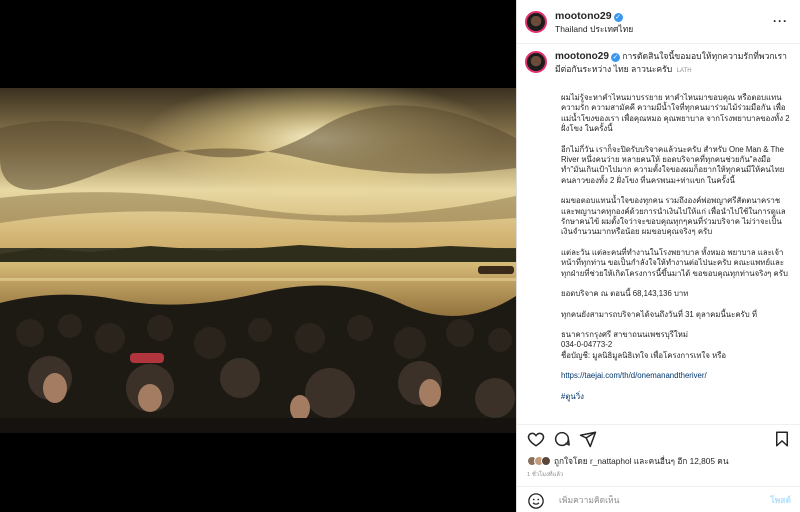 The height and width of the screenshot is (512, 800). What do you see at coordinates (625, 294) in the screenshot?
I see `donation-total: ยอดบริจาค ณ ตอนนี้ 68,143,136 บาท` at bounding box center [625, 294].